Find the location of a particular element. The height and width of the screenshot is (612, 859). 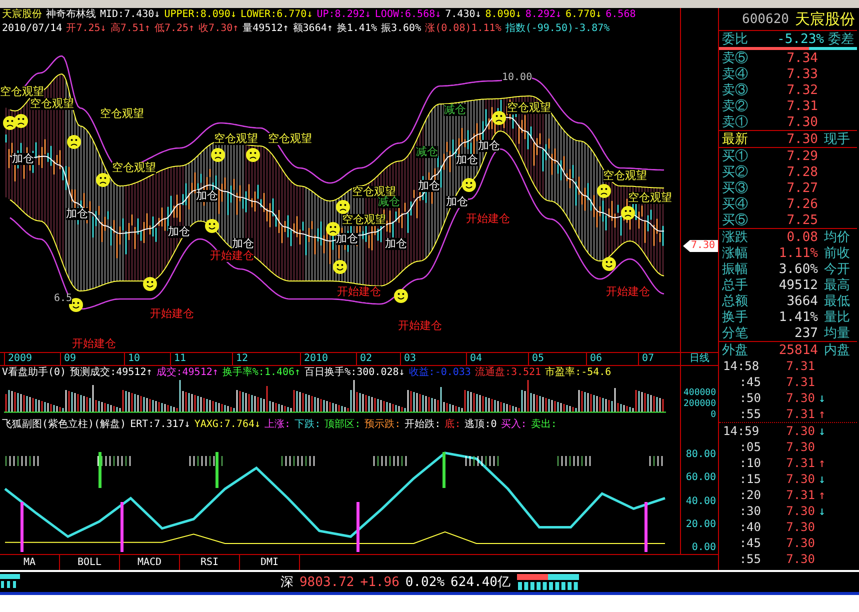

indicator-value: MID:7.430↓ is located at coordinates (130, 15).